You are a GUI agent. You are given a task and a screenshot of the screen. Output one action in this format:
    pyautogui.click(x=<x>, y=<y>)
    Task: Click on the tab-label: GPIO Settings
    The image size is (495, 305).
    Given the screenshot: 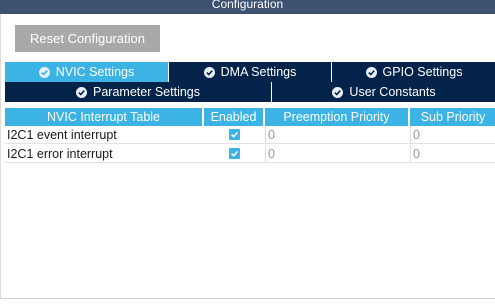 What is the action you would take?
    pyautogui.click(x=422, y=72)
    